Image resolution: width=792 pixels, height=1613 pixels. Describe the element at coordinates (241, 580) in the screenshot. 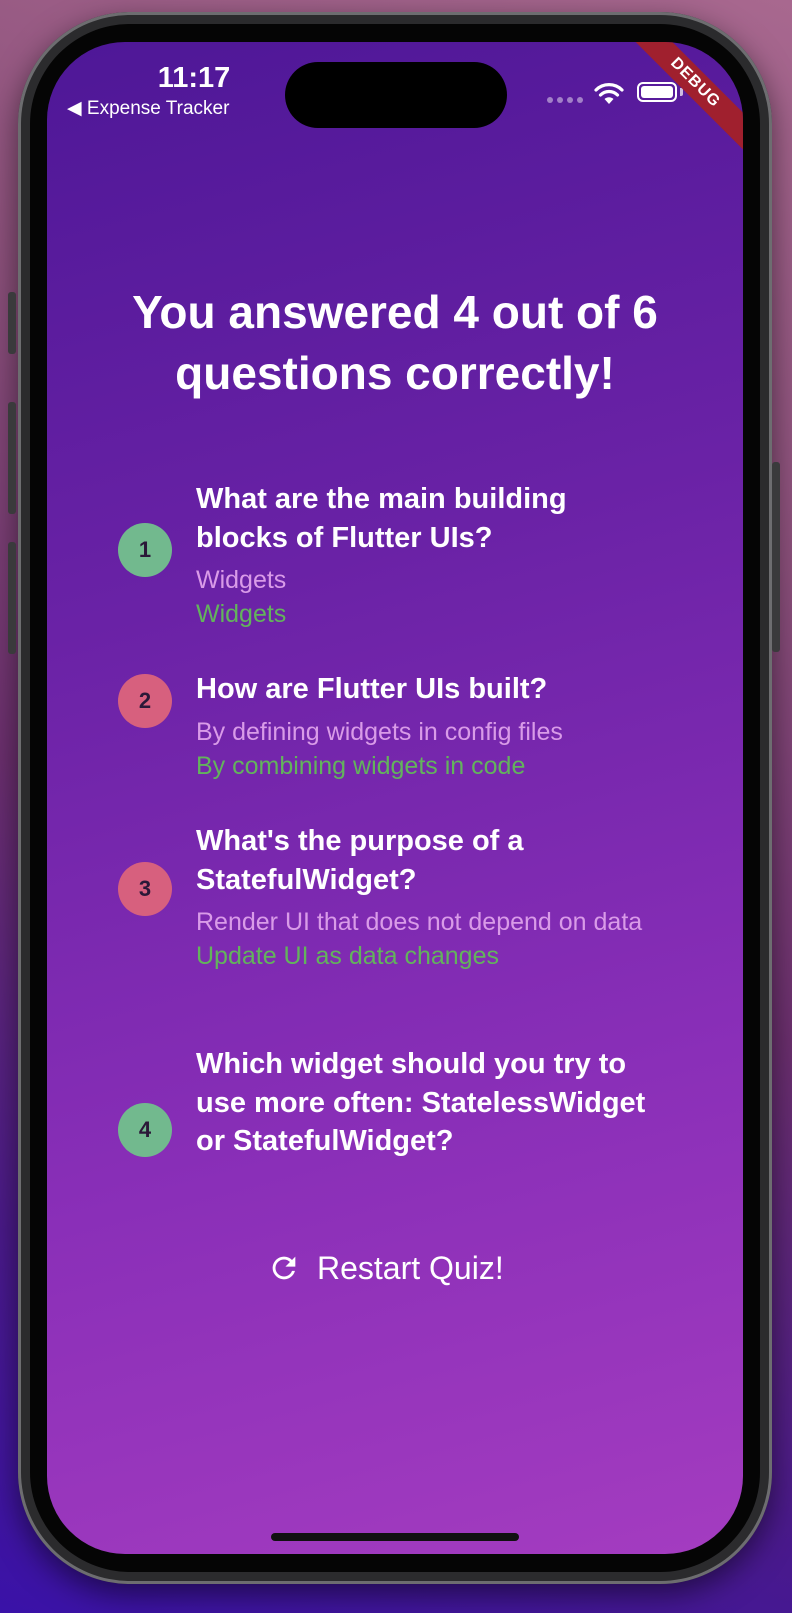

I see `user-answer: Widgets` at that location.